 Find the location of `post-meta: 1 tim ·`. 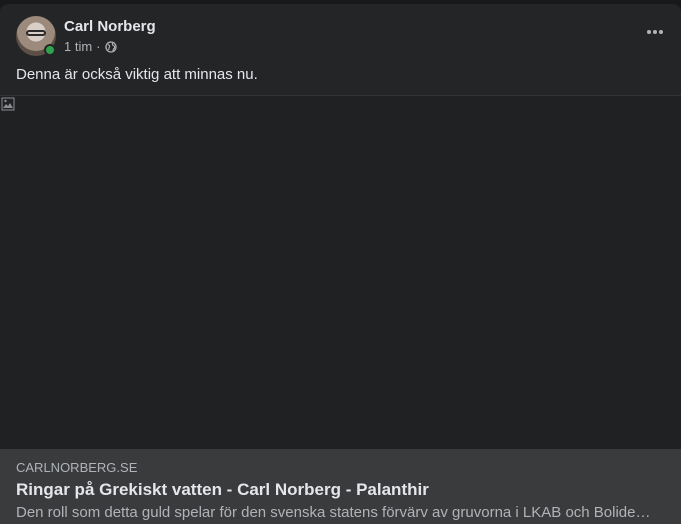

post-meta: 1 tim · is located at coordinates (90, 46).